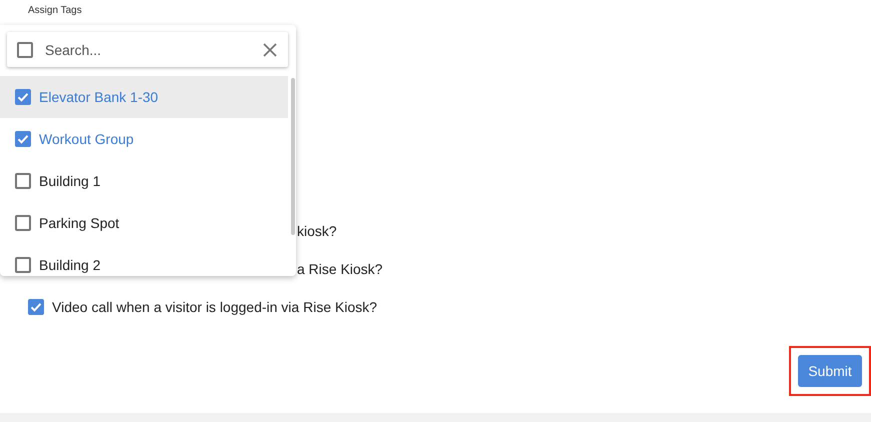 Image resolution: width=871 pixels, height=422 pixels. I want to click on close-icon, so click(270, 50).